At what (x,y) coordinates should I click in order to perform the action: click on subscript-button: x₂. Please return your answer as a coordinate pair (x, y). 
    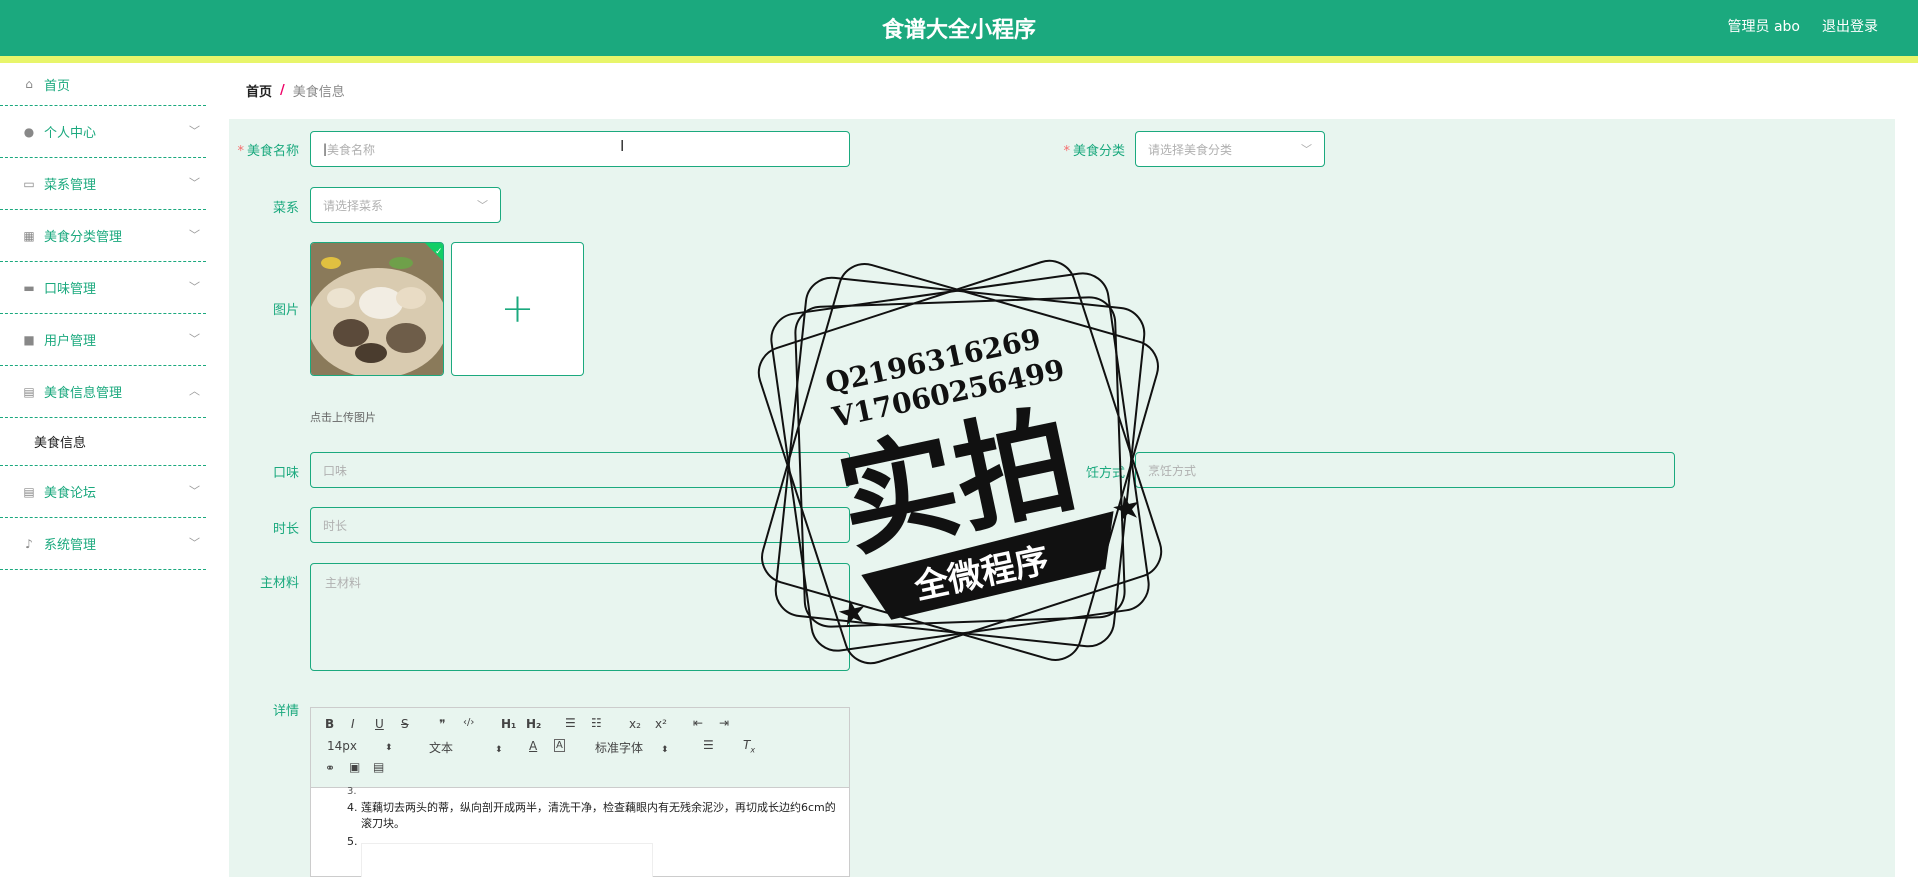
    Looking at the image, I should click on (635, 724).